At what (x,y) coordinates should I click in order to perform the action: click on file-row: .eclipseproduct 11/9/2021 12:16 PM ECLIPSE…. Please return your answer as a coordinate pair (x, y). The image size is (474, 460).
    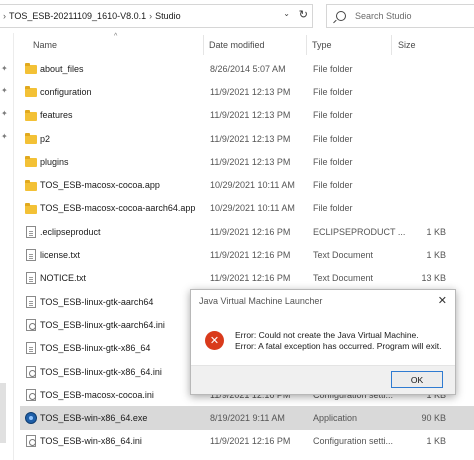
    Looking at the image, I should click on (247, 231).